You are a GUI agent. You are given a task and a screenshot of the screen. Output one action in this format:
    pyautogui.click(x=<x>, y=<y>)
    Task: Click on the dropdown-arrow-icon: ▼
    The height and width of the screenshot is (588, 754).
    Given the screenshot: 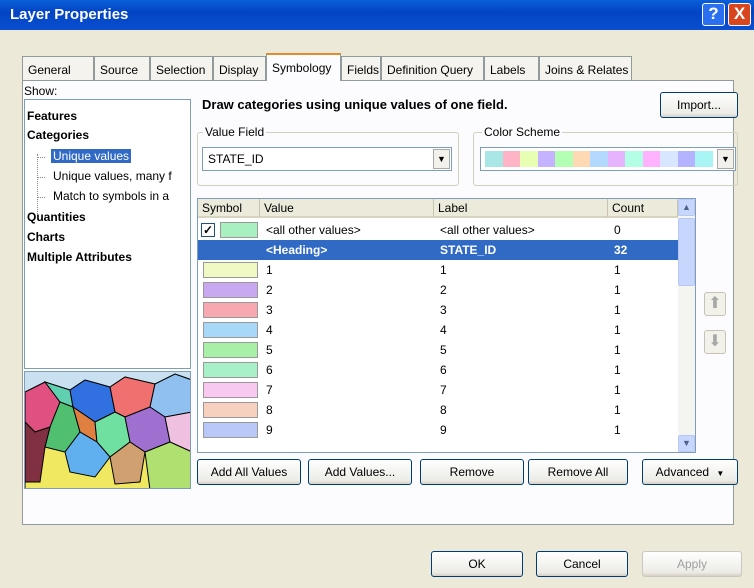 What is the action you would take?
    pyautogui.click(x=720, y=473)
    